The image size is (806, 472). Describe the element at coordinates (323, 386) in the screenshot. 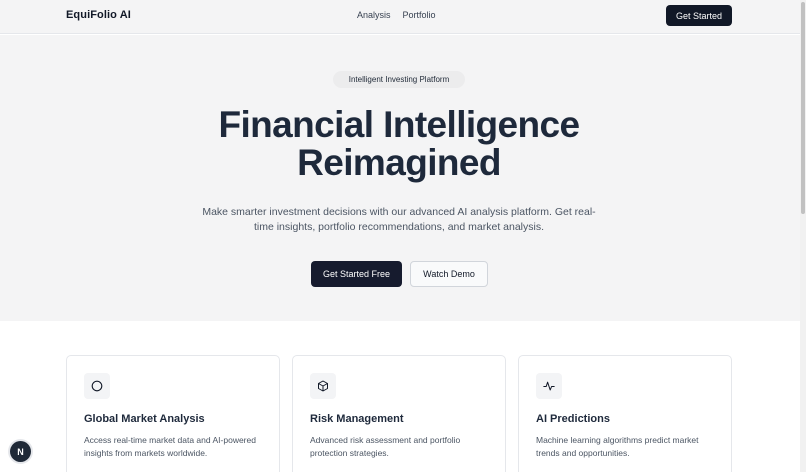

I see `box-icon` at that location.